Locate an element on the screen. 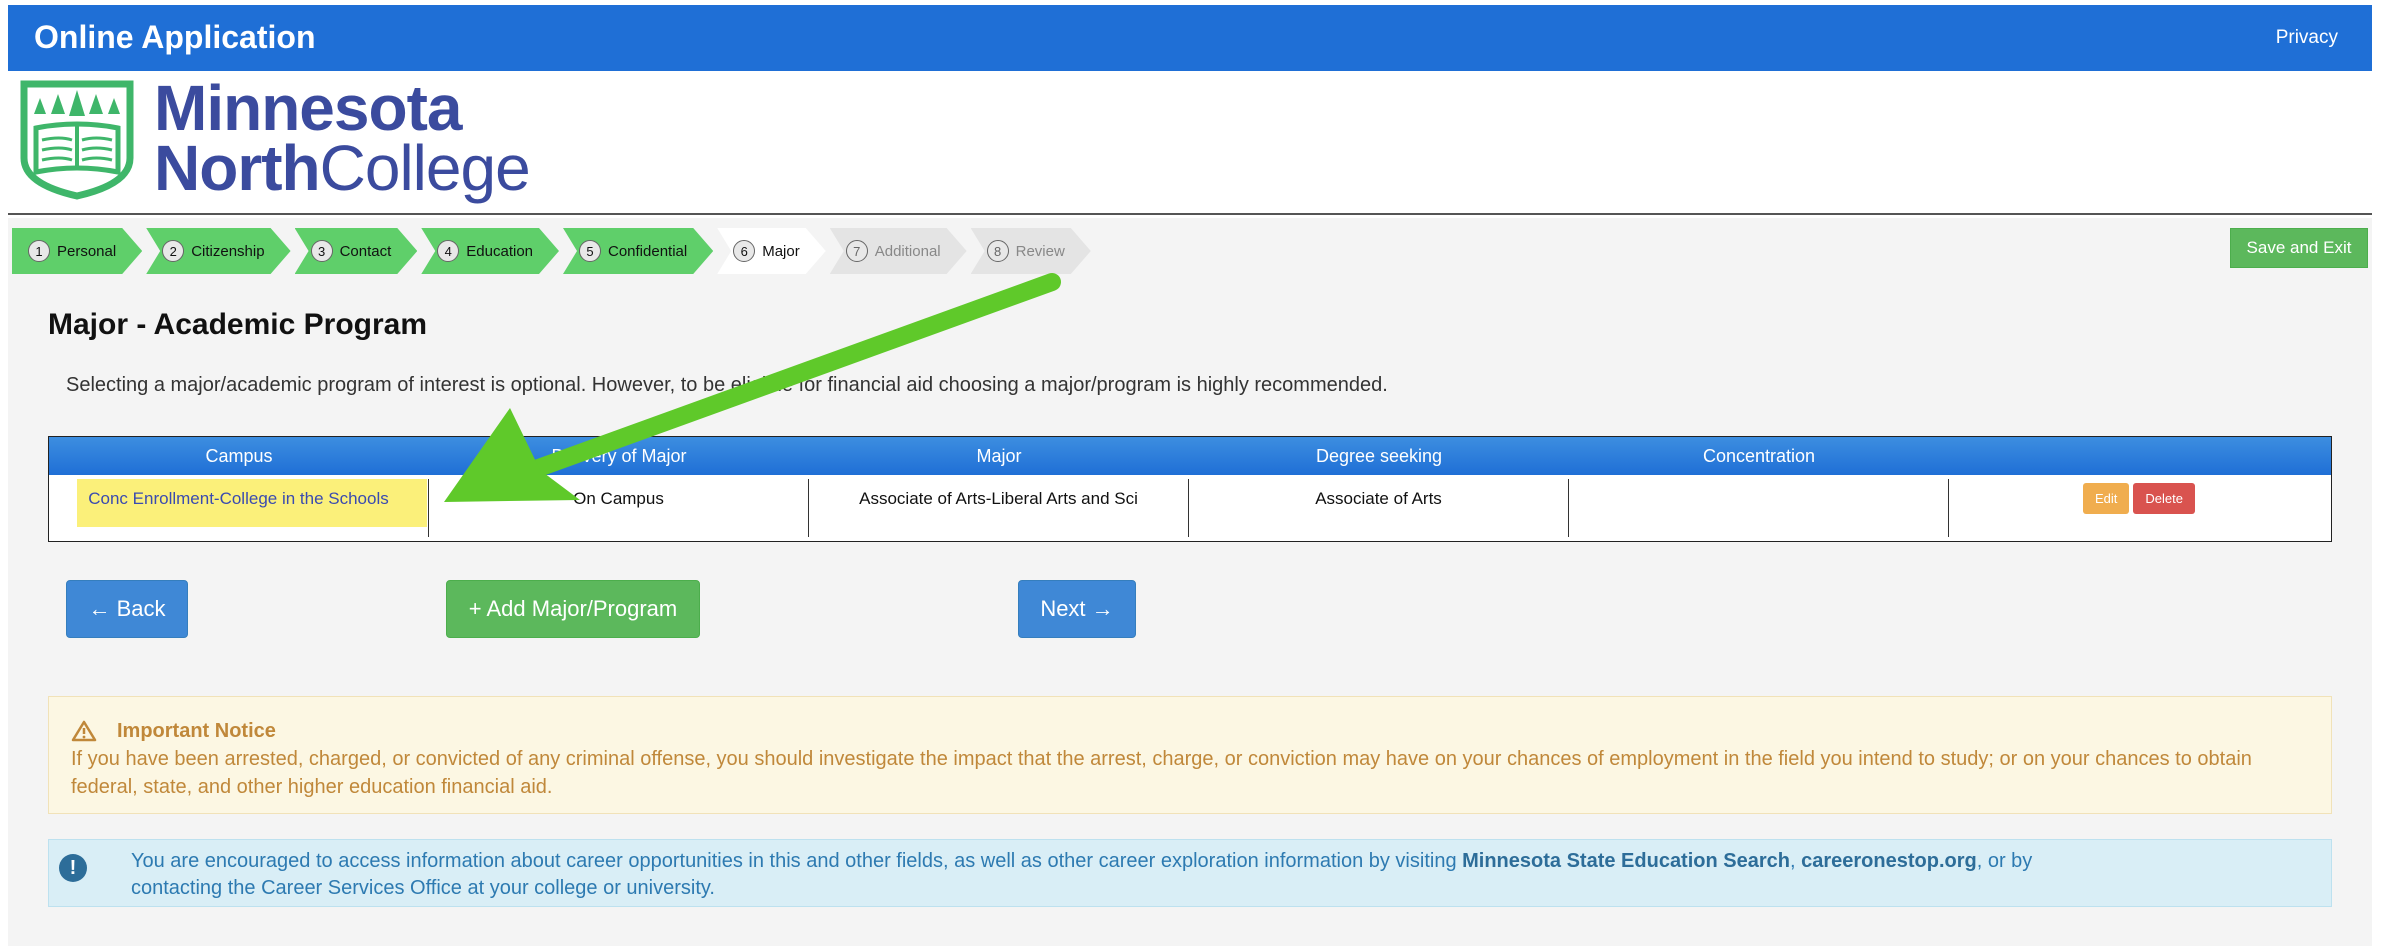 The width and height of the screenshot is (2384, 948). col-degree: Degree seeking is located at coordinates (1379, 456).